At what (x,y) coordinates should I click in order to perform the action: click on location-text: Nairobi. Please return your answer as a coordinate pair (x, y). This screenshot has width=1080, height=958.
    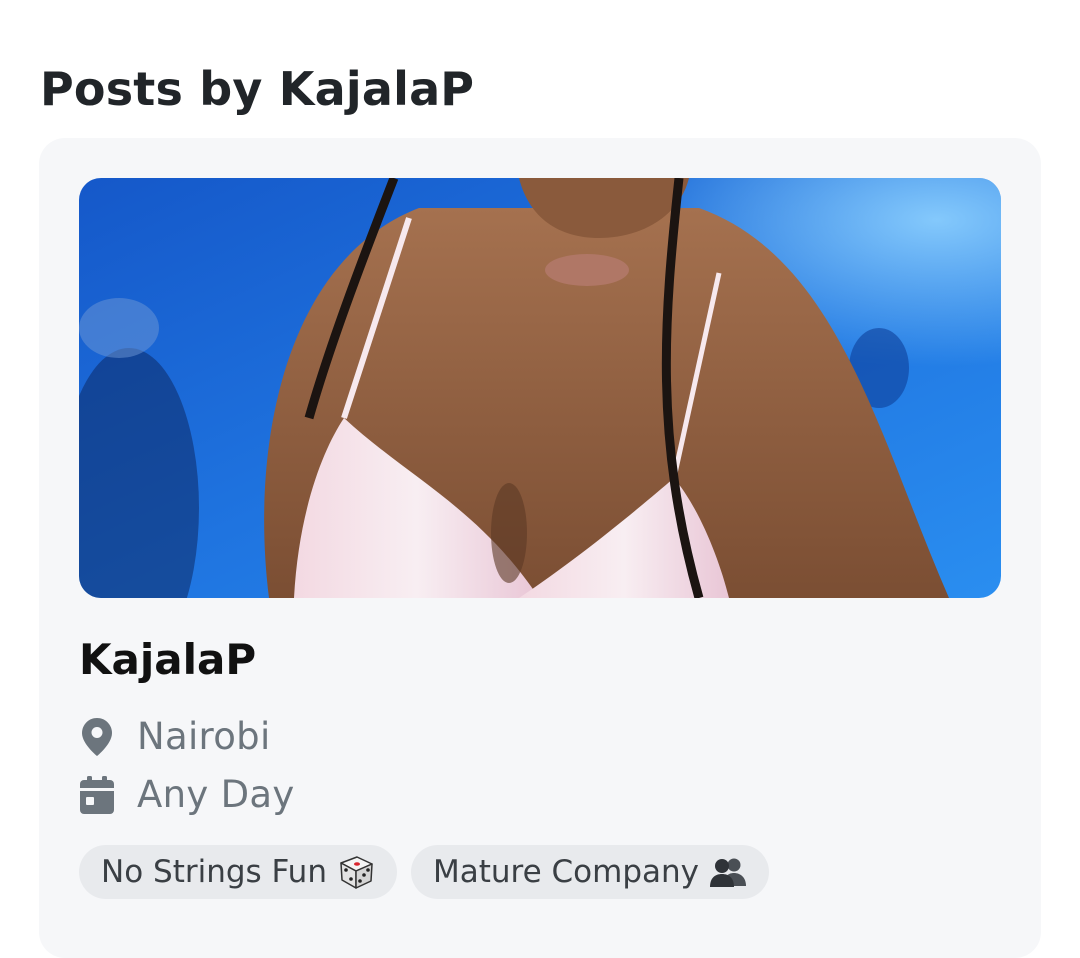
    Looking at the image, I should click on (204, 736).